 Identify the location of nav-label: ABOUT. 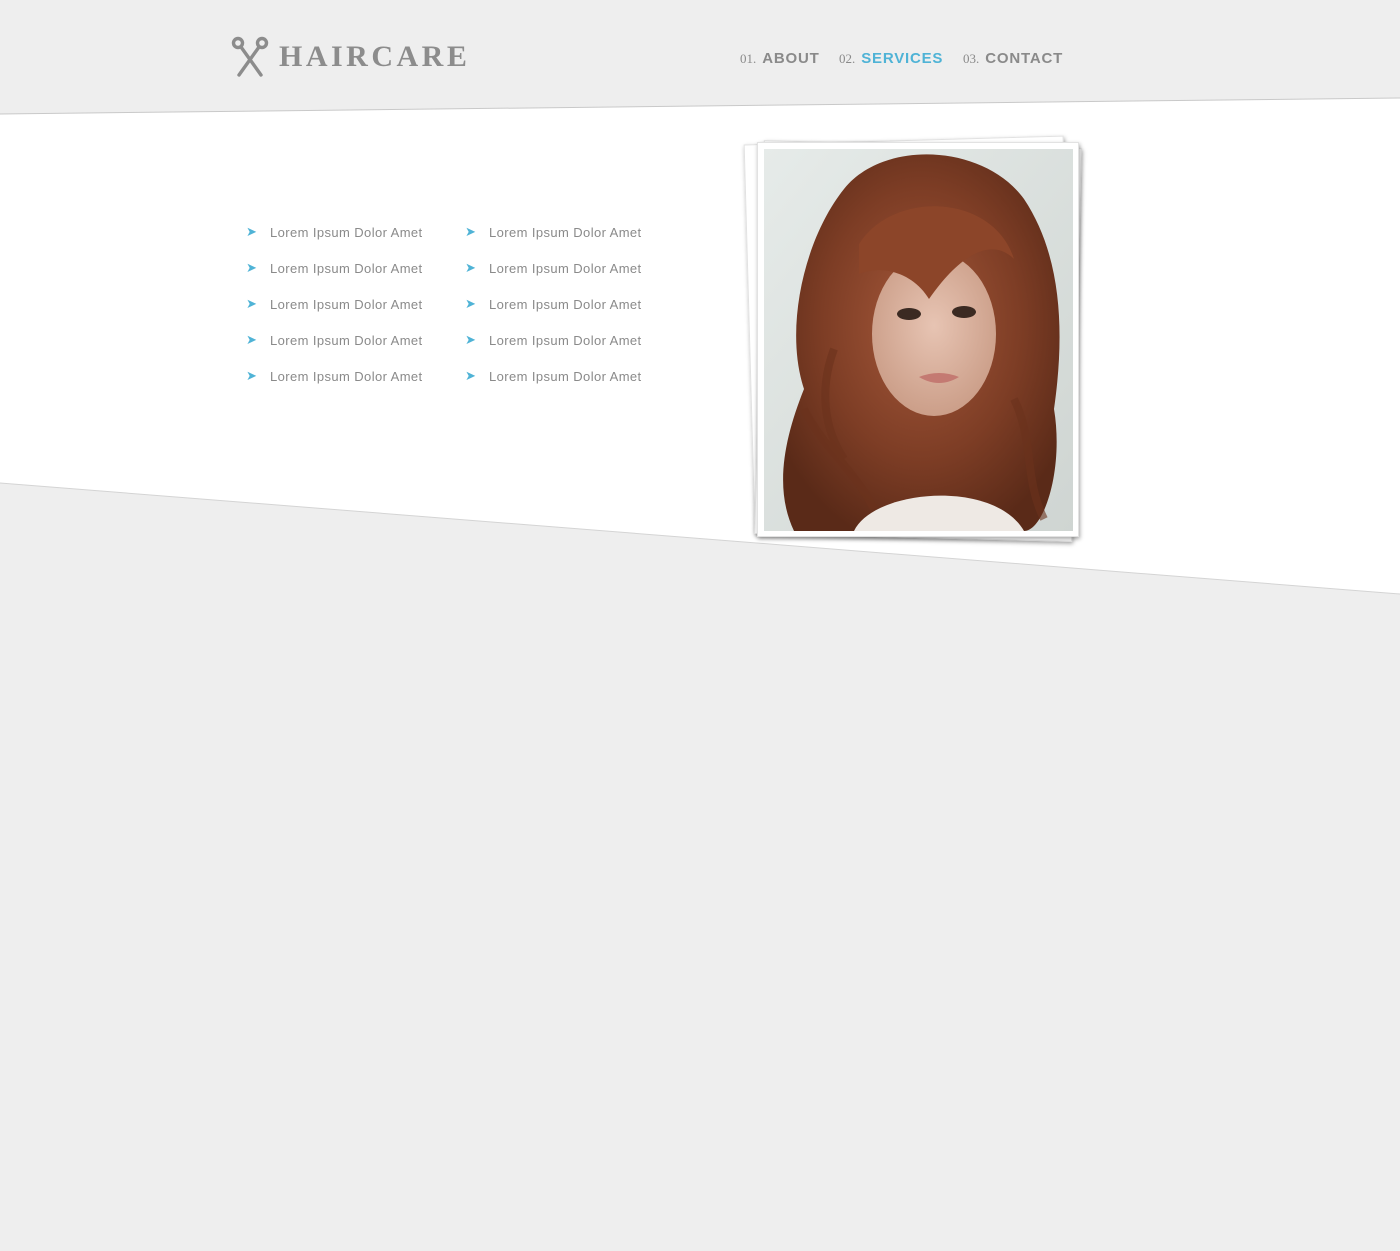
(791, 58).